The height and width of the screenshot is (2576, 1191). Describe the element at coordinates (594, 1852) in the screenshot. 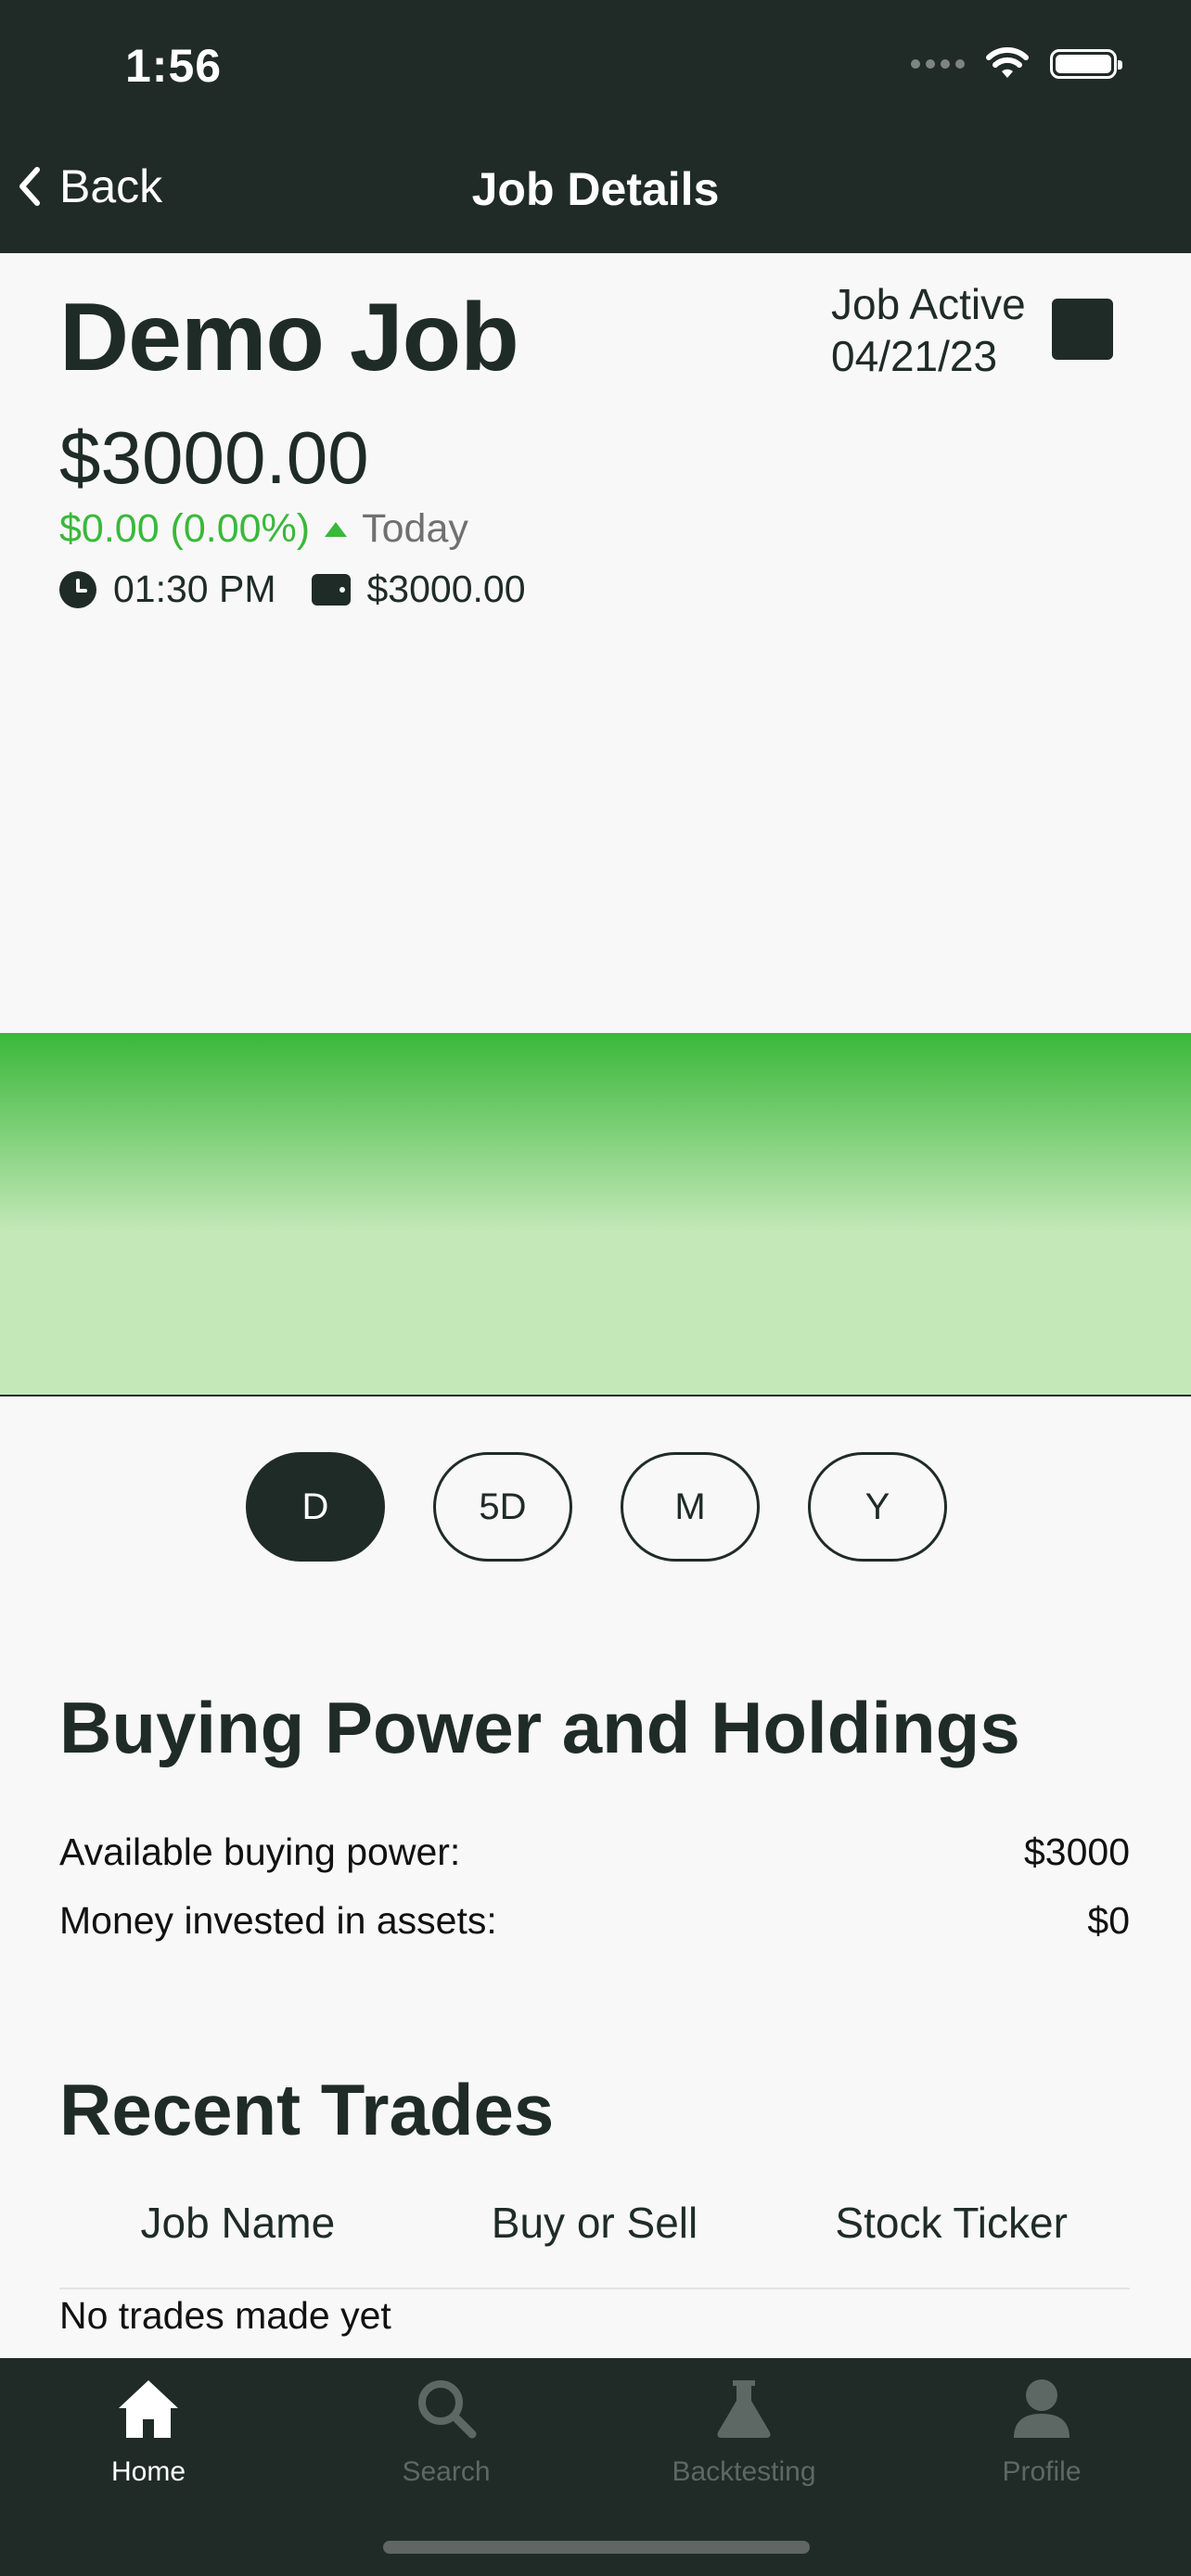

I see `buying-power-row: Available buying power: $3000` at that location.